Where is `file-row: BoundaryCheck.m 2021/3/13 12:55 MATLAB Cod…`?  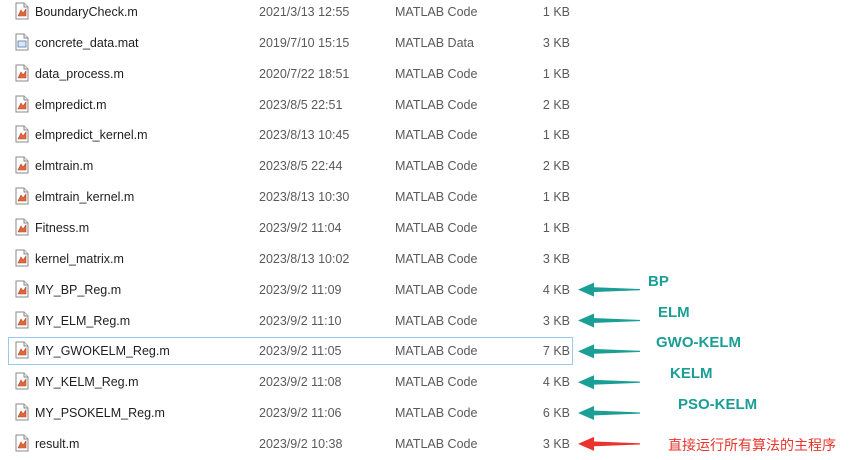 file-row: BoundaryCheck.m 2021/3/13 12:55 MATLAB Cod… is located at coordinates (290, 13).